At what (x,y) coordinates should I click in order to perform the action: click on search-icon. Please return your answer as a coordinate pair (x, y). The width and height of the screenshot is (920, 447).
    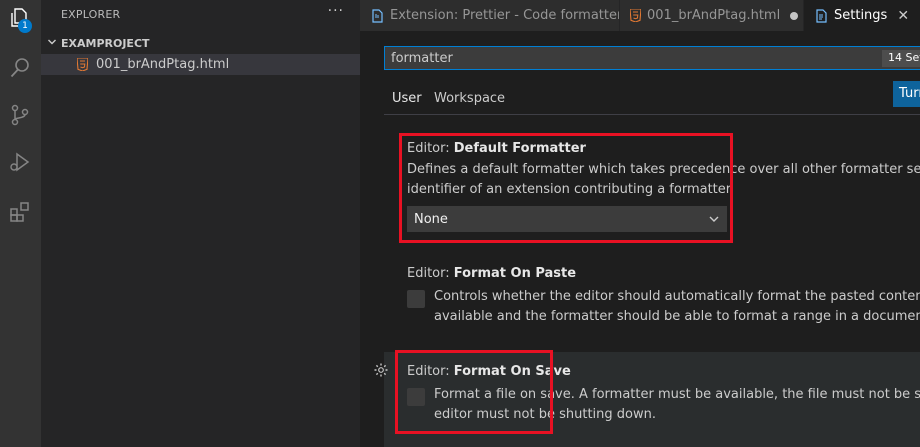
    Looking at the image, I should click on (20, 68).